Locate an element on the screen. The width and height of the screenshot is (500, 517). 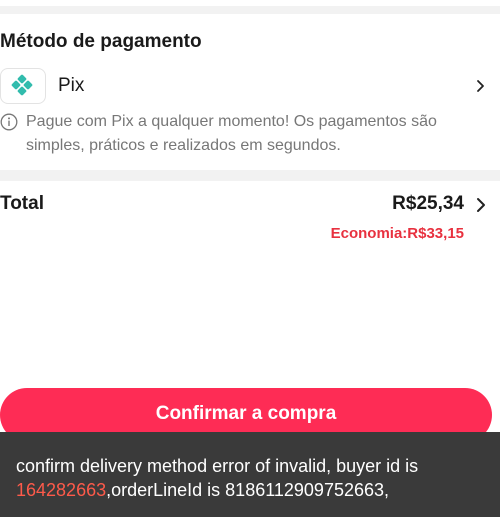
total-label: Total is located at coordinates (22, 203).